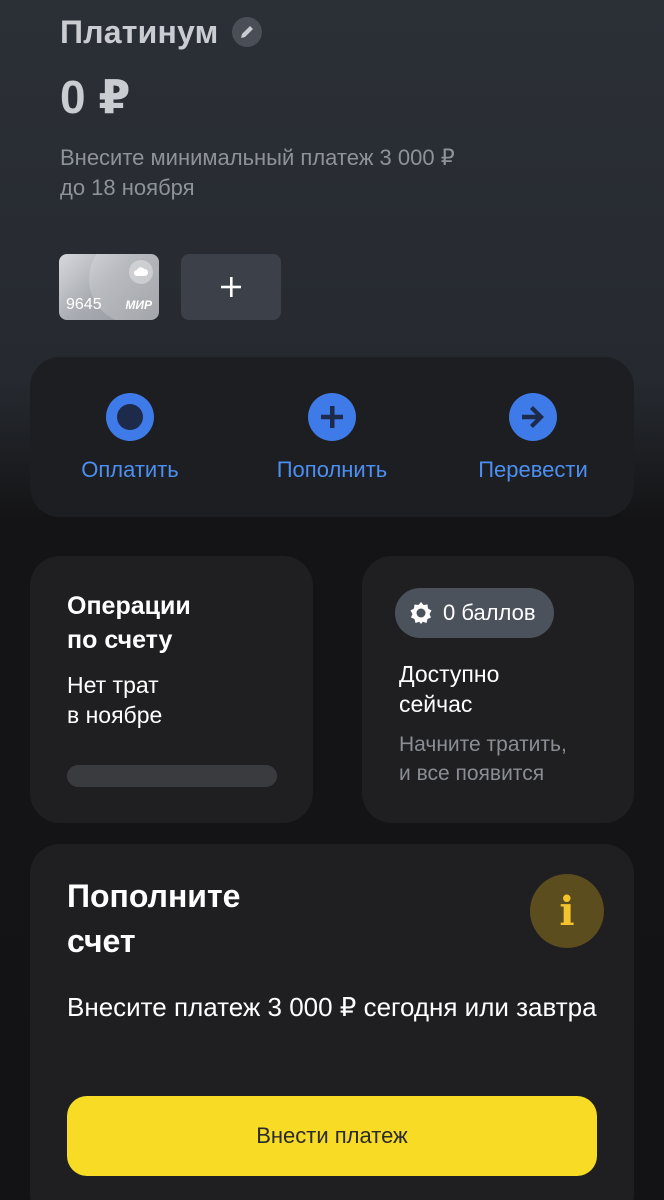 This screenshot has width=664, height=1200. I want to click on info-icon: i, so click(567, 911).